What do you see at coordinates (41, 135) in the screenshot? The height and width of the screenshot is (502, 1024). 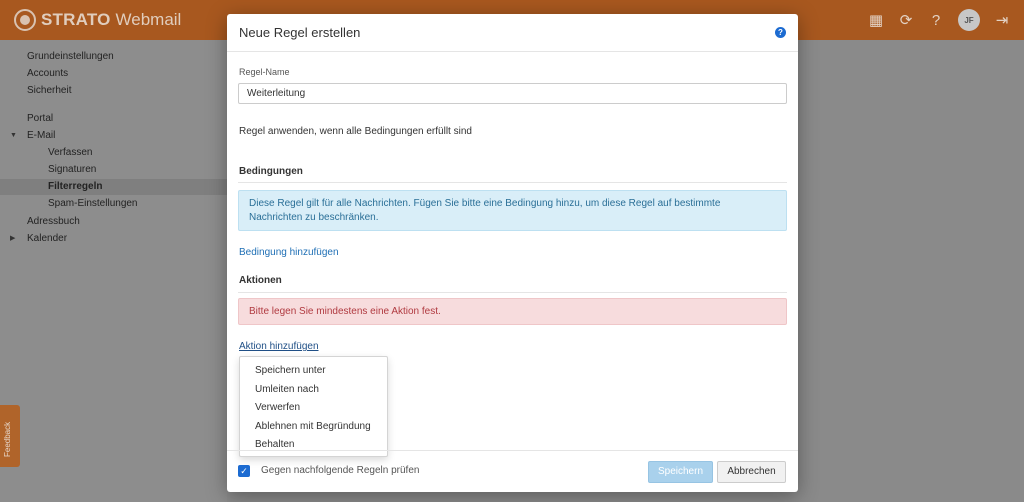 I see `sidebar-item-label: E-Mail` at bounding box center [41, 135].